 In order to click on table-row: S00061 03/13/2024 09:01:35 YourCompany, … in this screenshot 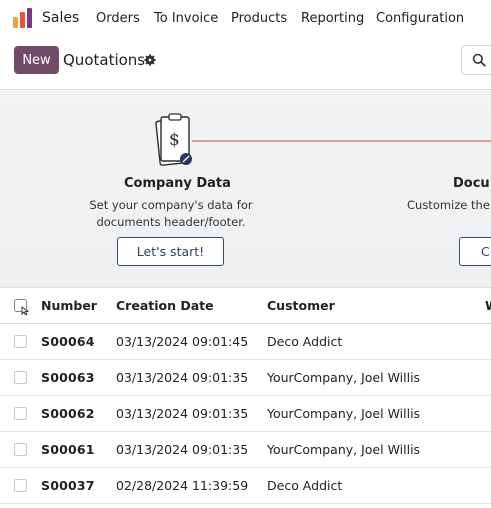, I will do `click(245, 450)`.